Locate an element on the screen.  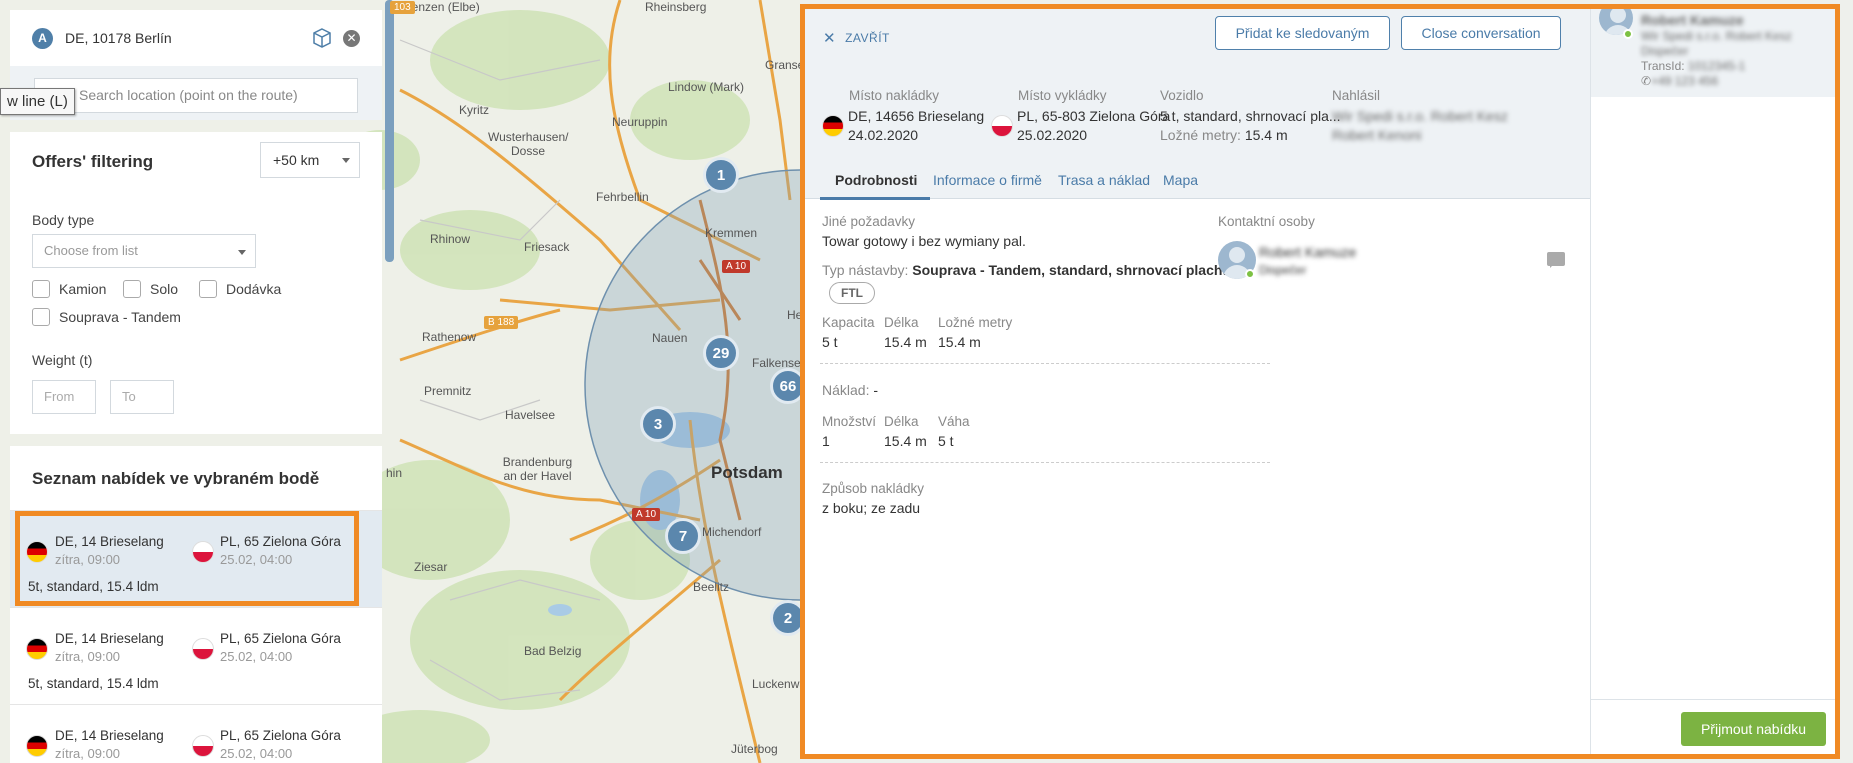
map-place: Michendorf is located at coordinates (732, 532).